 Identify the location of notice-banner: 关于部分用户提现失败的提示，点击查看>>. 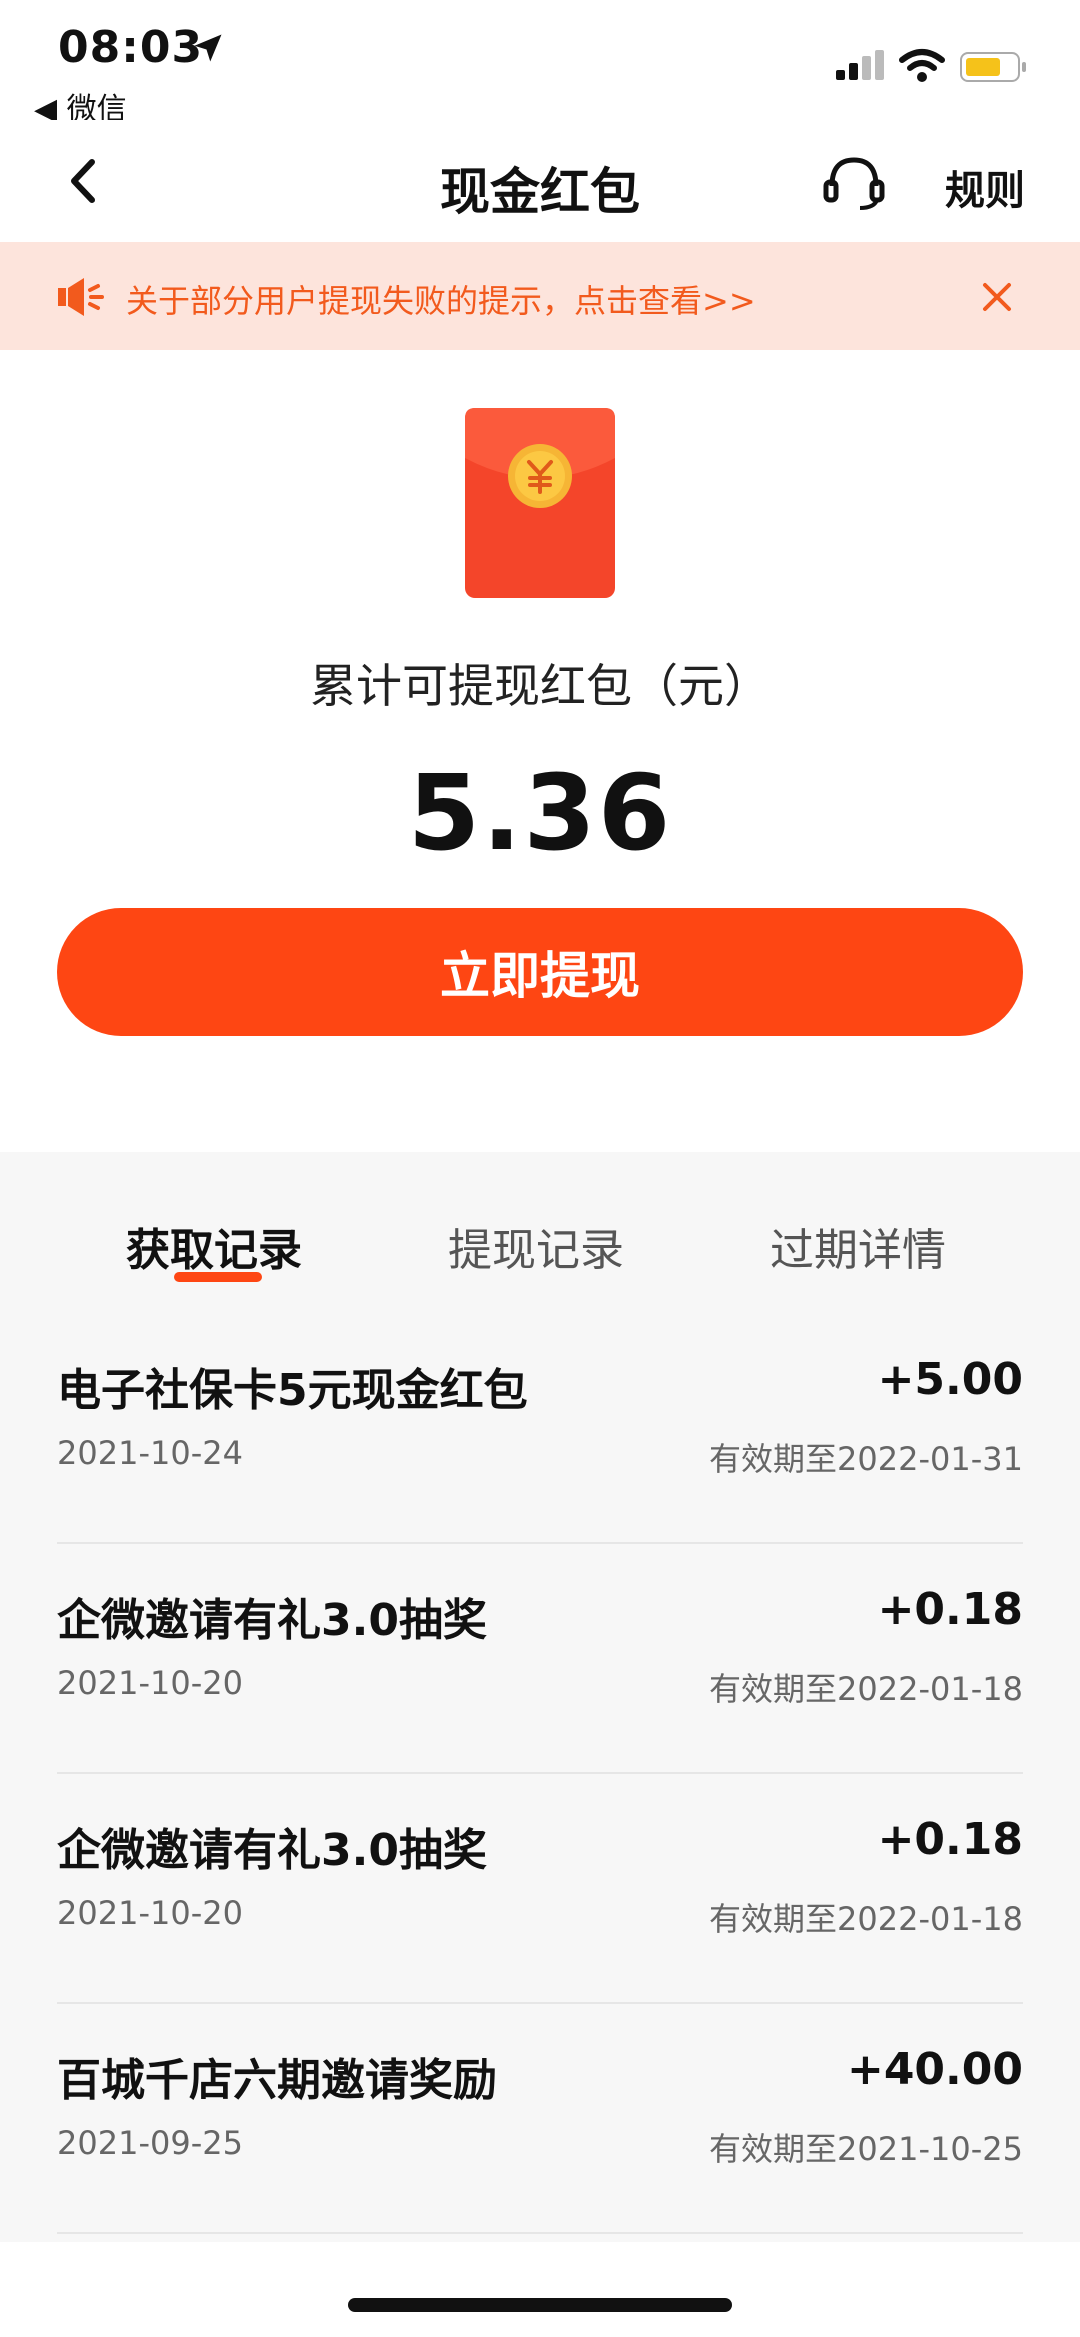
(540, 296).